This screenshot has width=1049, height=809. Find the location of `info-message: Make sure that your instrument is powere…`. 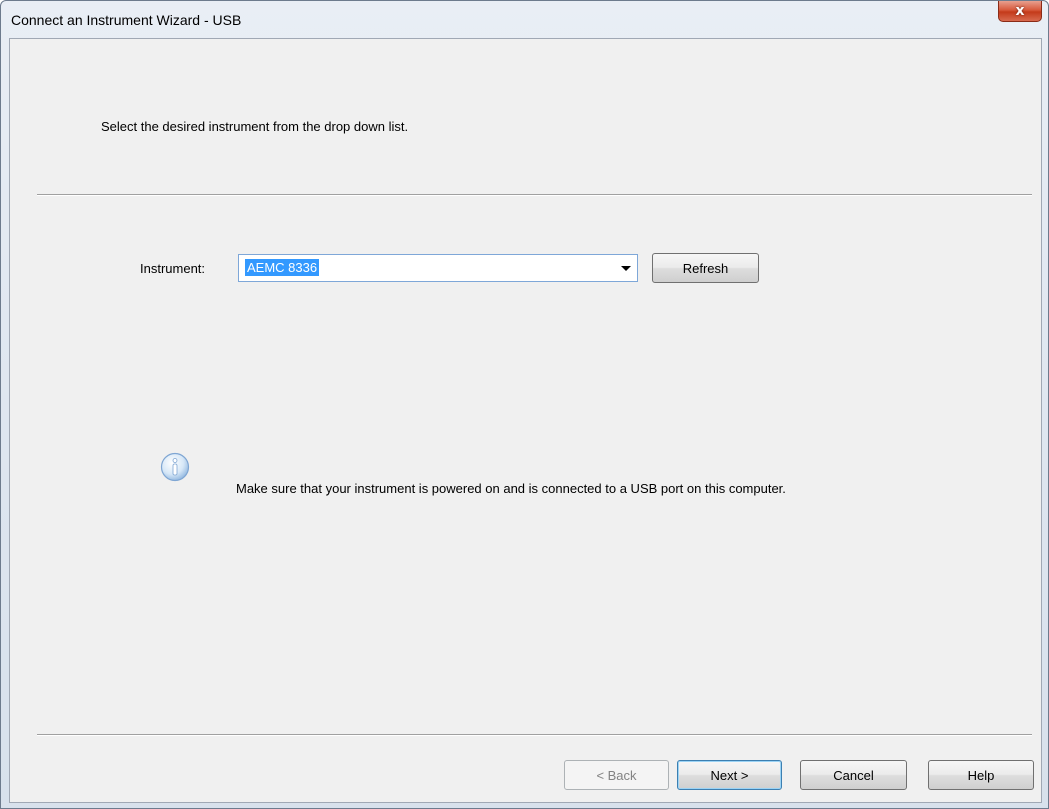

info-message: Make sure that your instrument is powere… is located at coordinates (511, 488).